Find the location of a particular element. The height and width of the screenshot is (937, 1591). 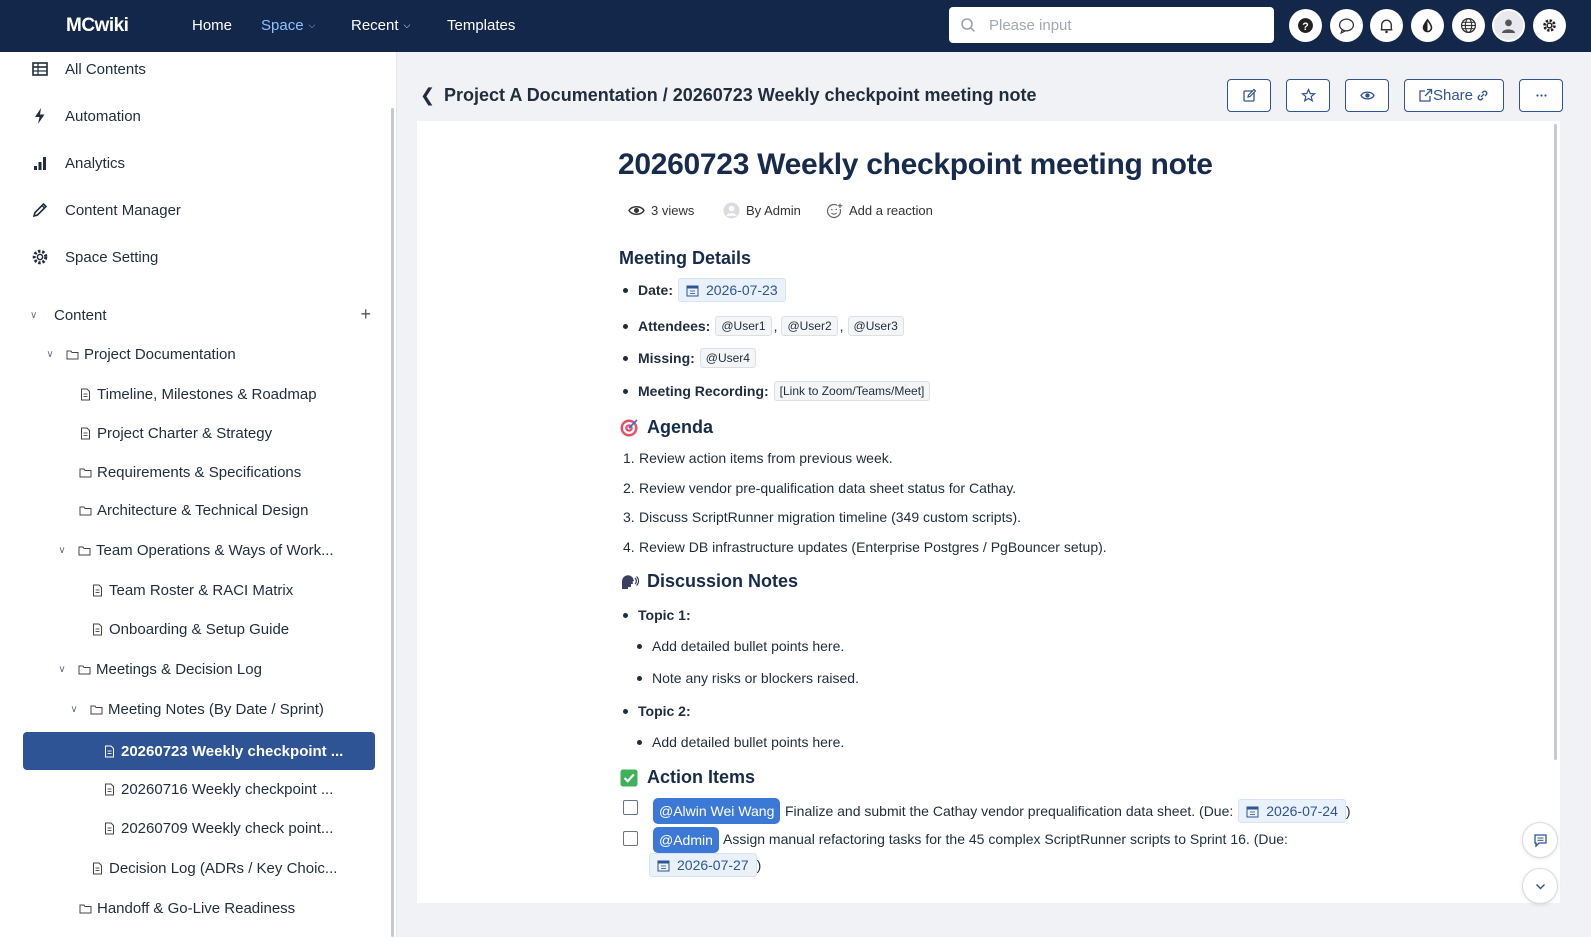

sidebar-item-all-contents: All Contents is located at coordinates (88, 69).